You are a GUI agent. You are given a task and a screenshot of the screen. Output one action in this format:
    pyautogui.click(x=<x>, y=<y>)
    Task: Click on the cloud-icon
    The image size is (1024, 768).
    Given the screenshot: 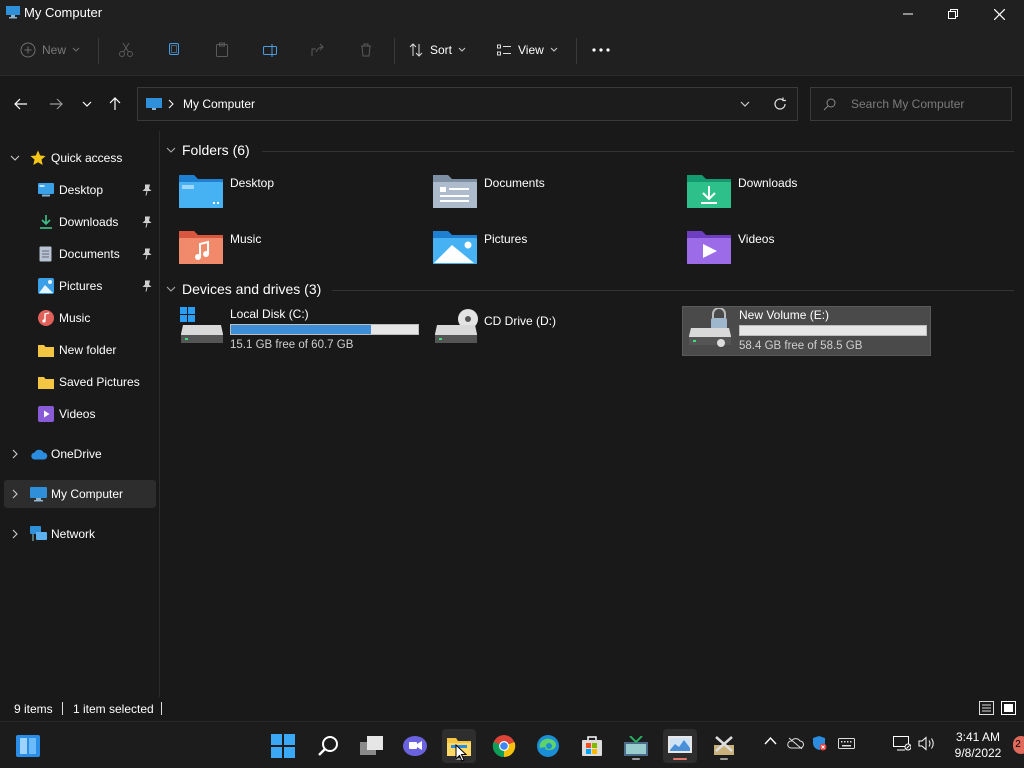 What is the action you would take?
    pyautogui.click(x=39, y=454)
    